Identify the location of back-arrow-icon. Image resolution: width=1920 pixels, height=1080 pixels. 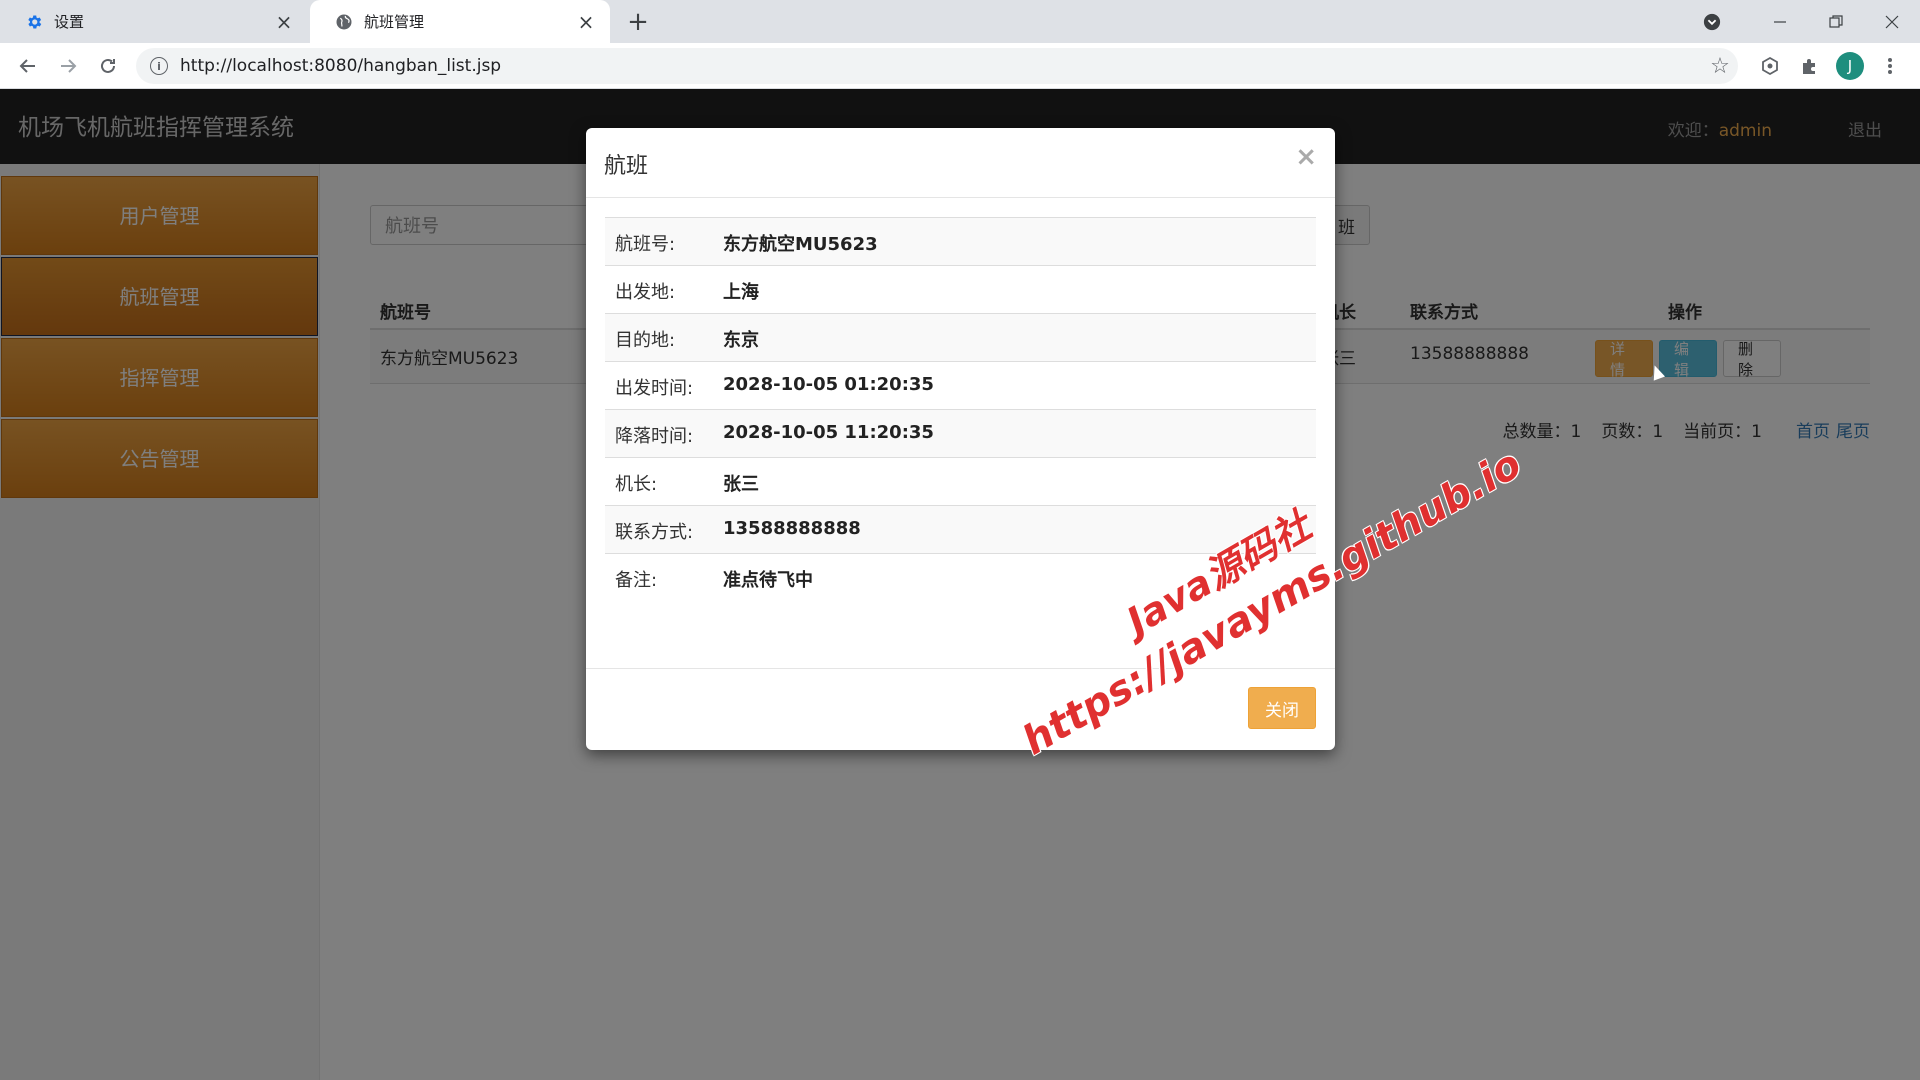
(28, 66).